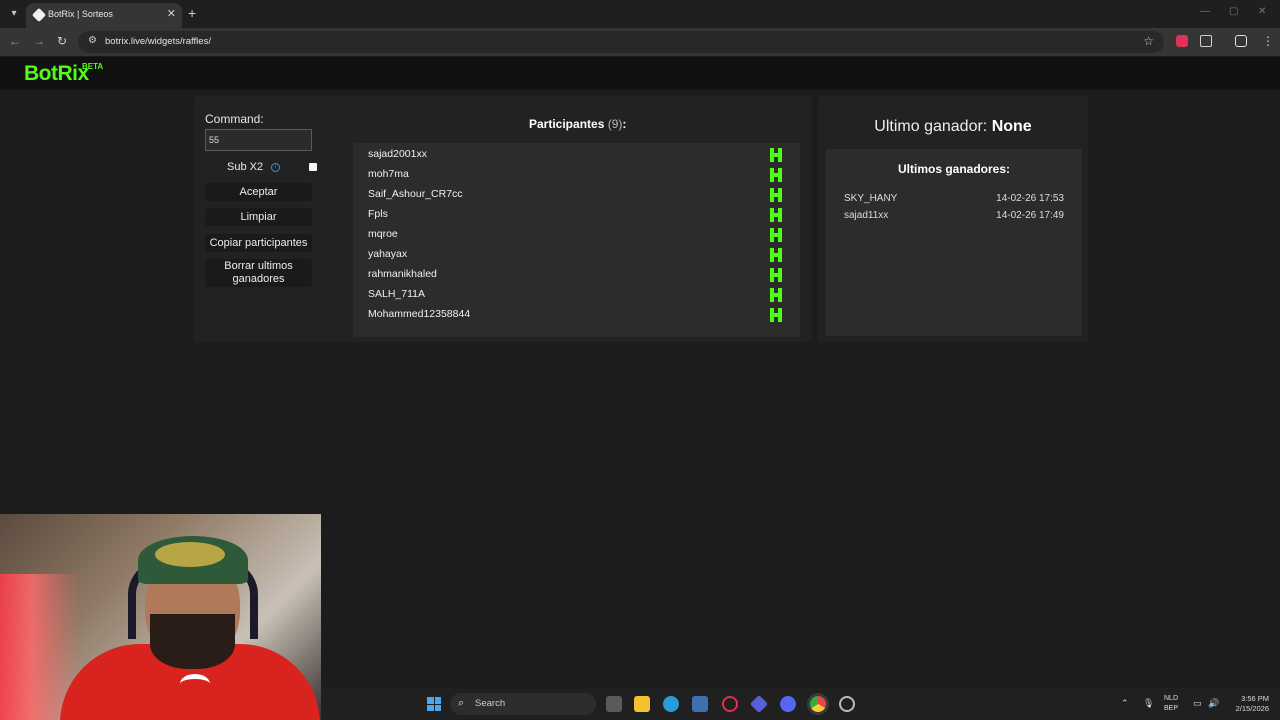 This screenshot has height=720, width=1280. I want to click on winner-row: SKY_HANY 14-02-26 17:53, so click(954, 201).